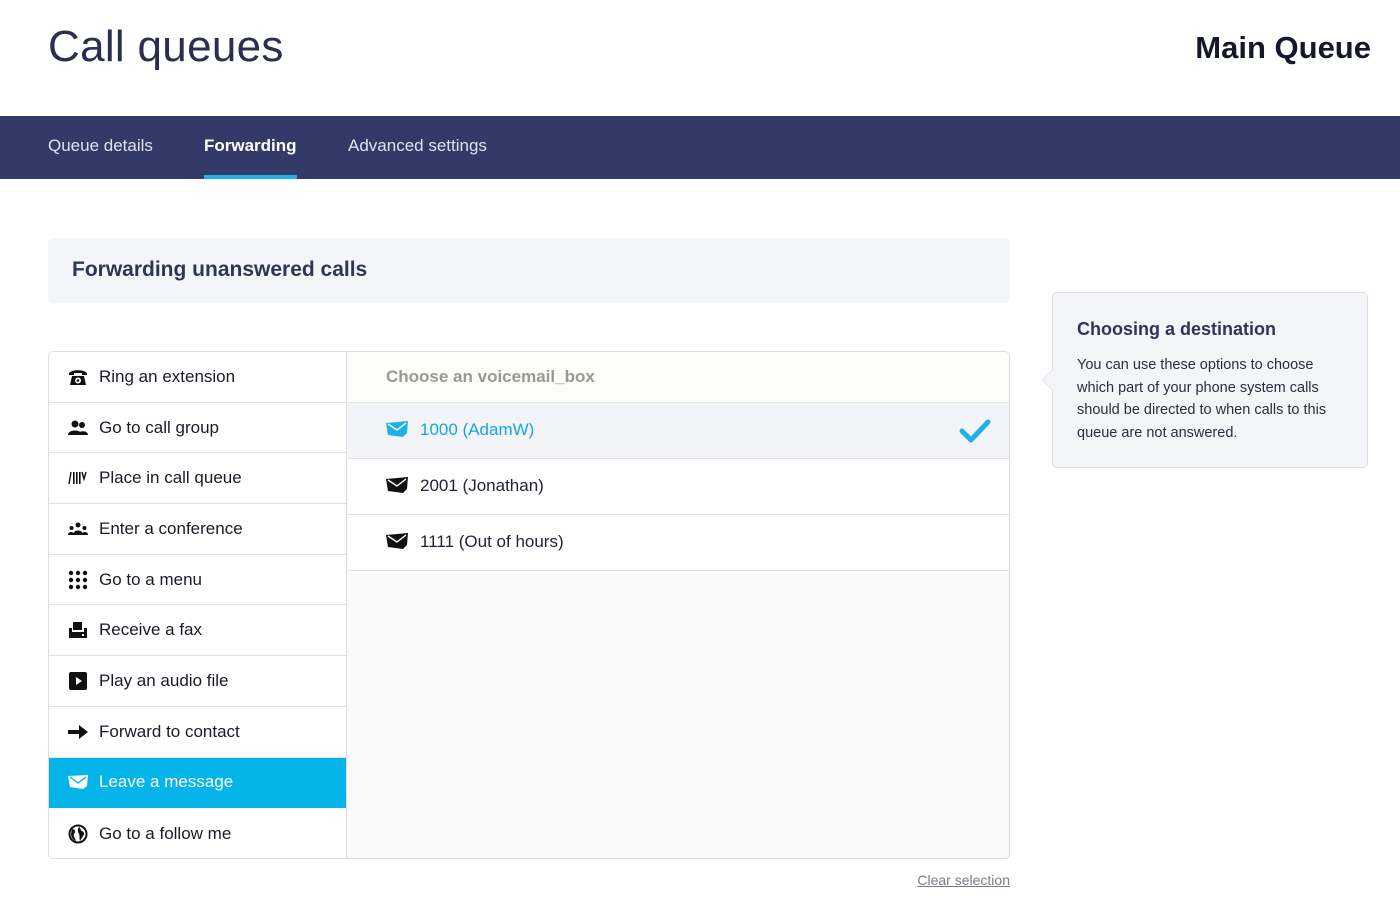 The image size is (1400, 912). I want to click on page-header: Call queues Main Queue, so click(700, 58).